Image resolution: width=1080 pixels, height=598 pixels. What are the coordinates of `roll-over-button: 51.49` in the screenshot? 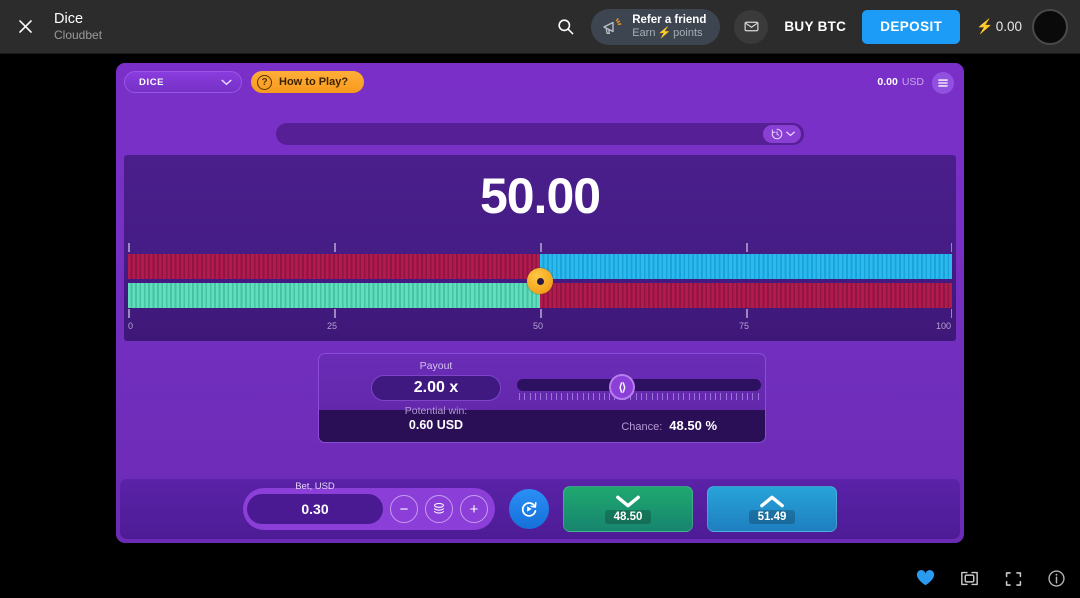 It's located at (772, 509).